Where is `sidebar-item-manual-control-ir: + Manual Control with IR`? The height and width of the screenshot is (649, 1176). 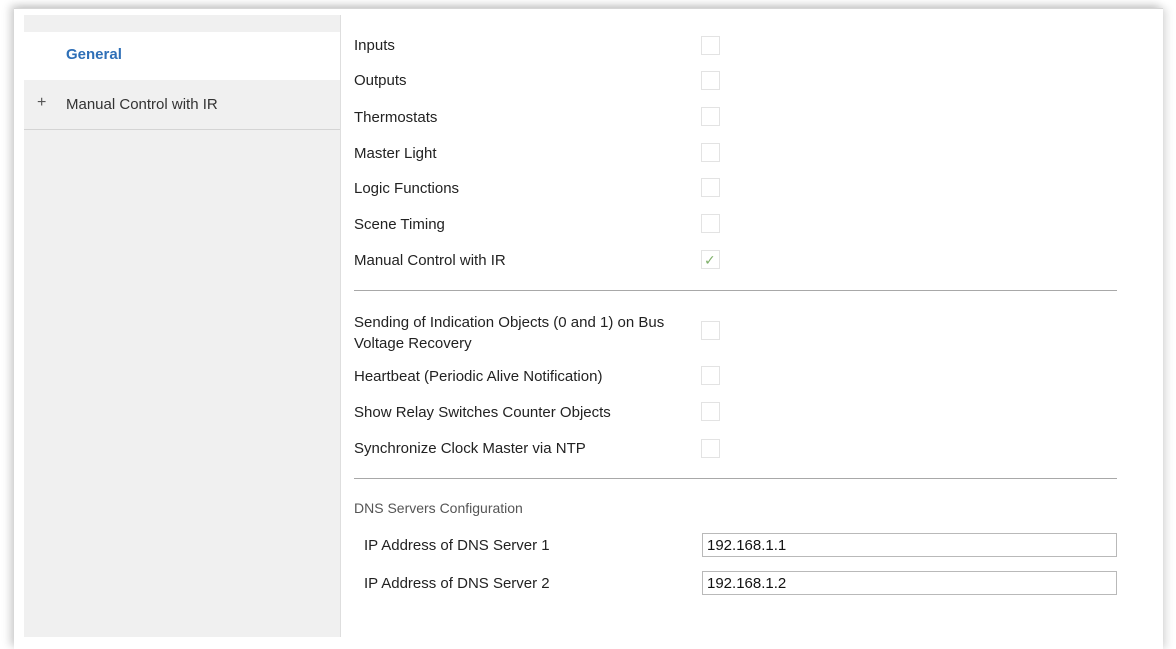 sidebar-item-manual-control-ir: + Manual Control with IR is located at coordinates (182, 105).